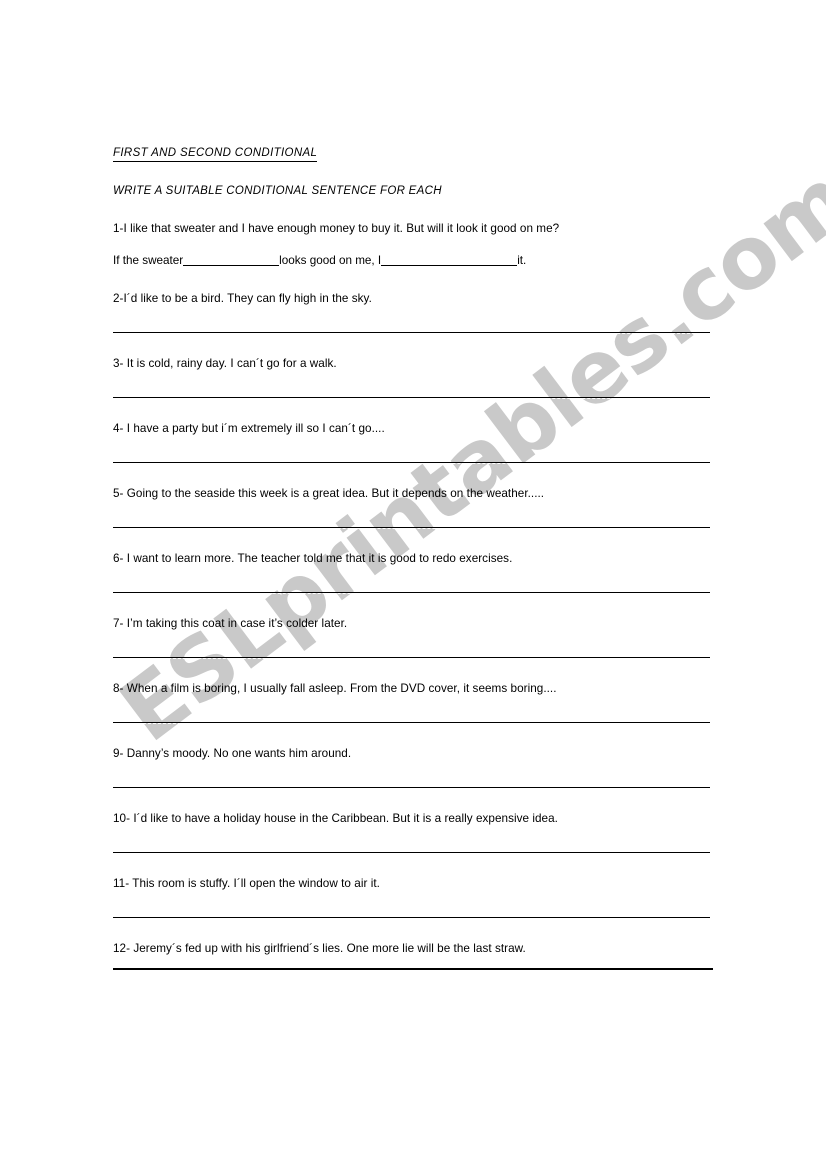 Image resolution: width=826 pixels, height=1169 pixels. What do you see at coordinates (215, 154) in the screenshot?
I see `page-title: FIRST AND SECOND CONDITIONAL` at bounding box center [215, 154].